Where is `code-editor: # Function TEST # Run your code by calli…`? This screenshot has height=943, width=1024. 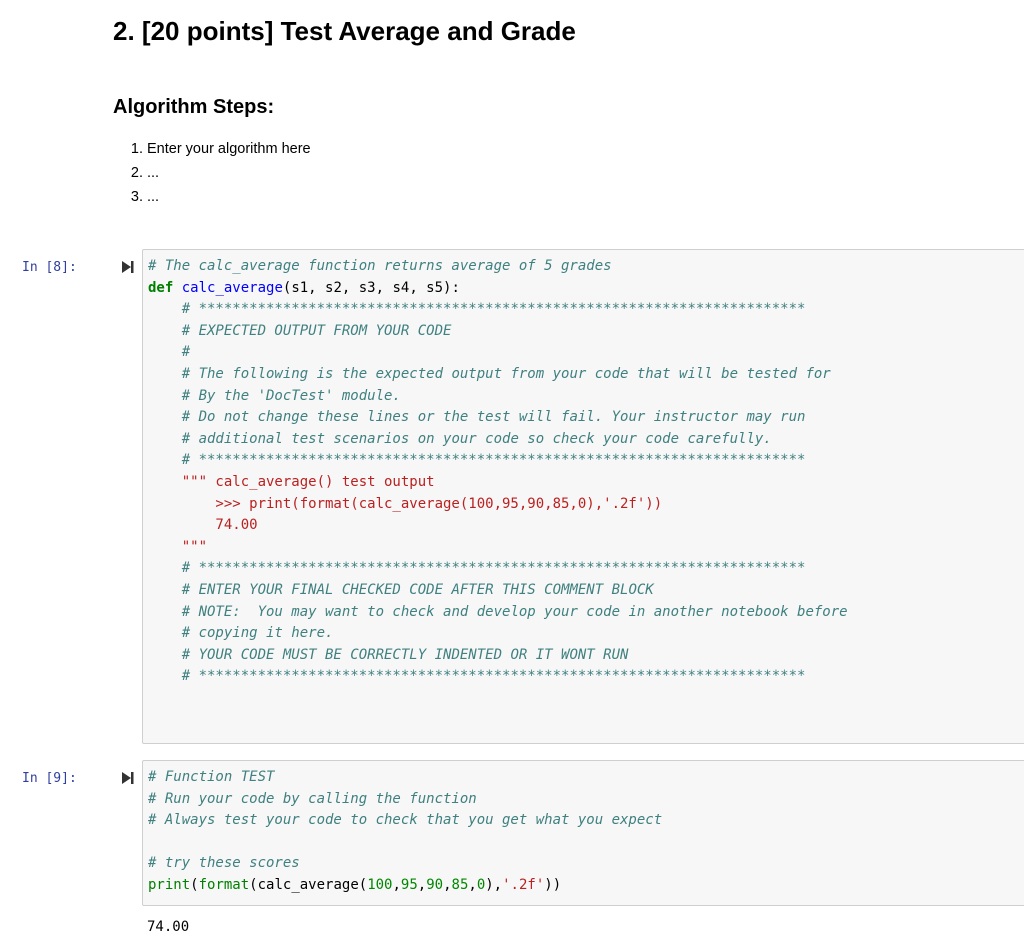
code-editor: # Function TEST # Run your code by calli… is located at coordinates (583, 829).